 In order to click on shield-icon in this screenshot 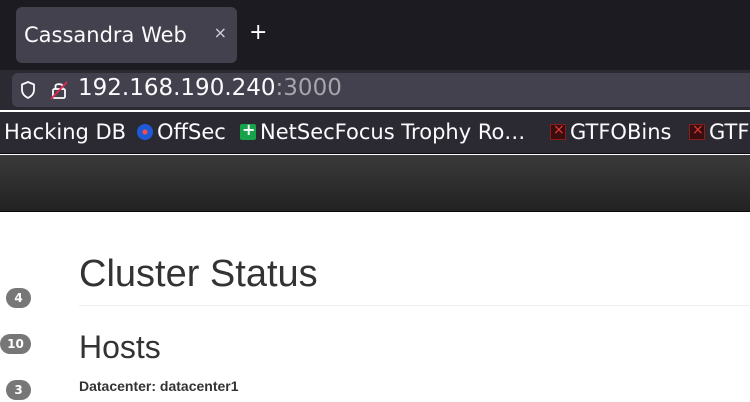, I will do `click(28, 90)`.